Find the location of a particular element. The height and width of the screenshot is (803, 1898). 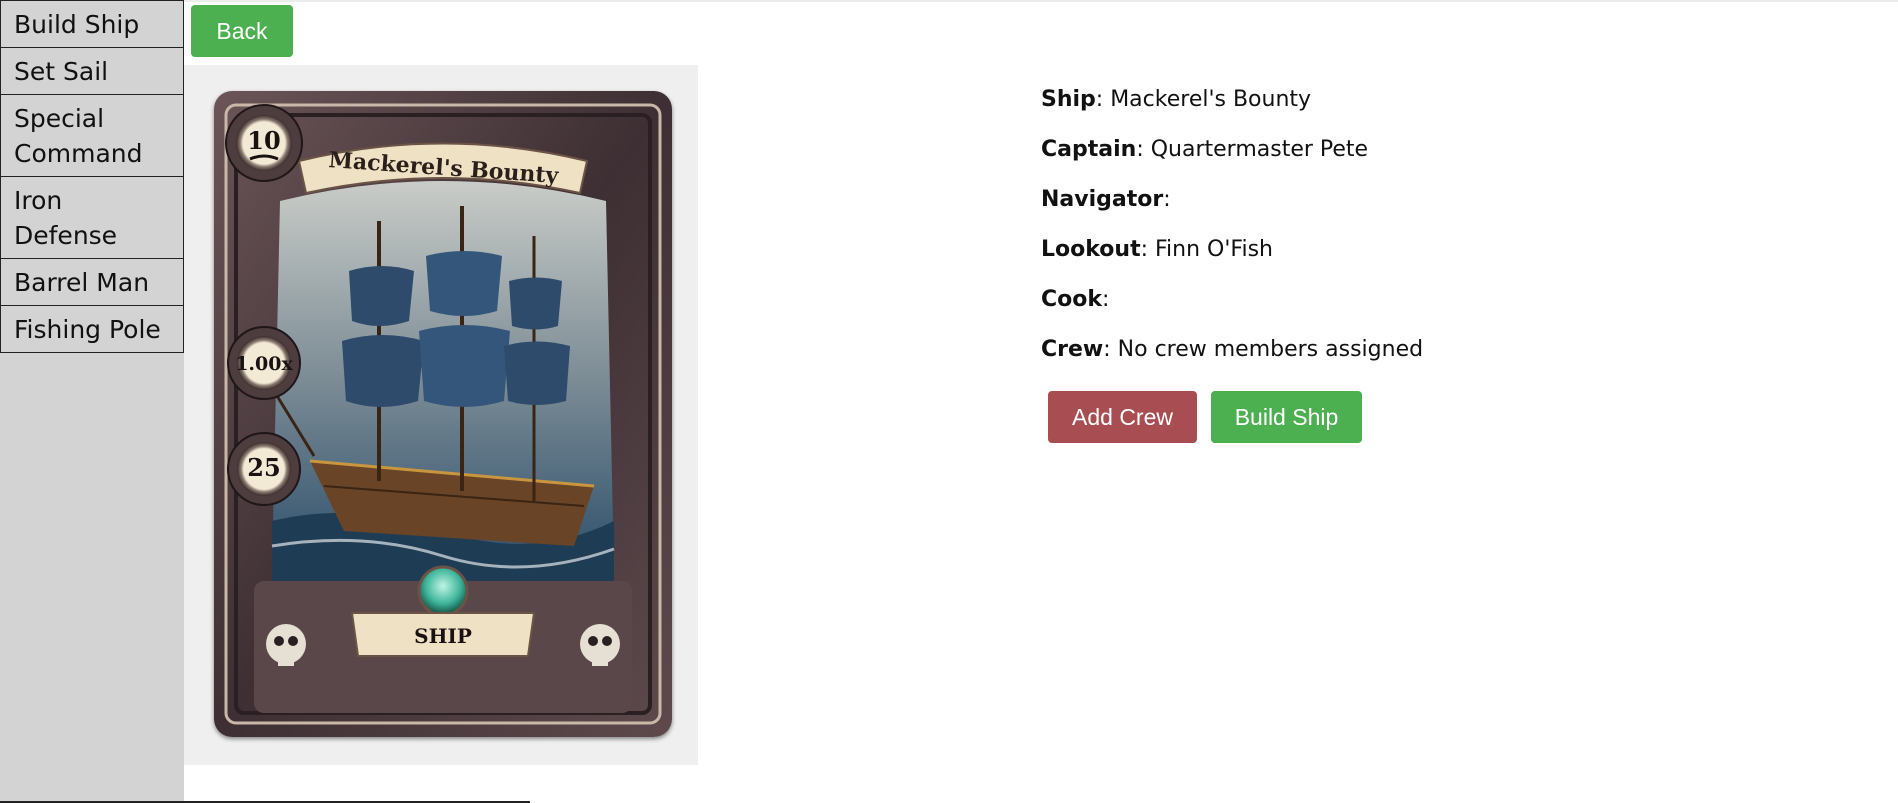

stat-bottom-value: 25 is located at coordinates (263, 467).